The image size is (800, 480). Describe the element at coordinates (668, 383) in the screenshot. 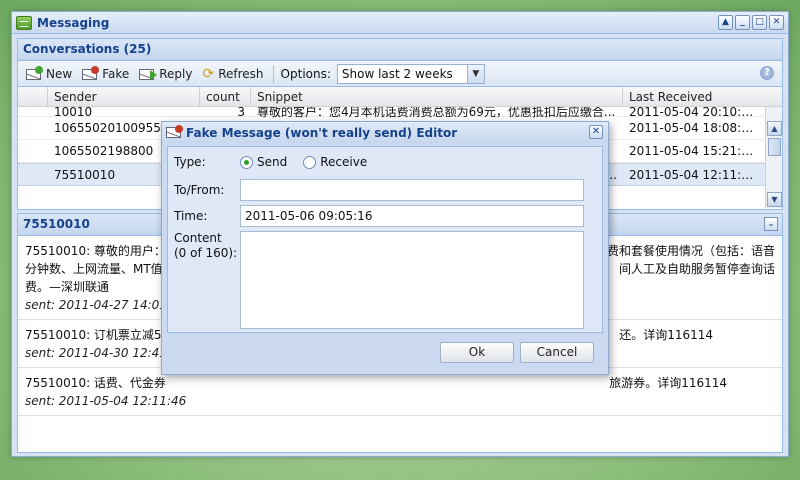

I see `message-text-right: 旅游券。详询116114` at that location.